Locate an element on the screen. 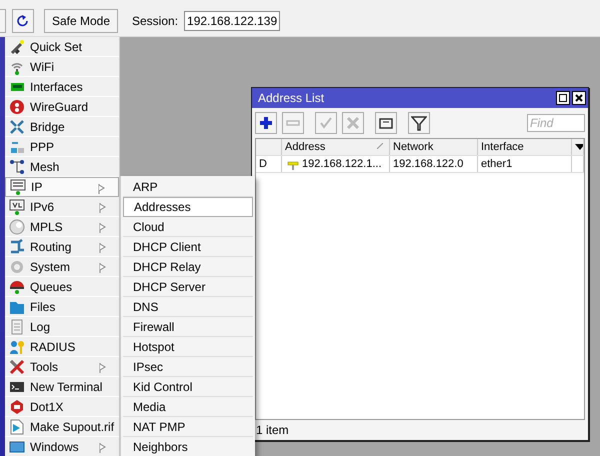 This screenshot has width=600, height=456. session-label: Session: is located at coordinates (155, 21).